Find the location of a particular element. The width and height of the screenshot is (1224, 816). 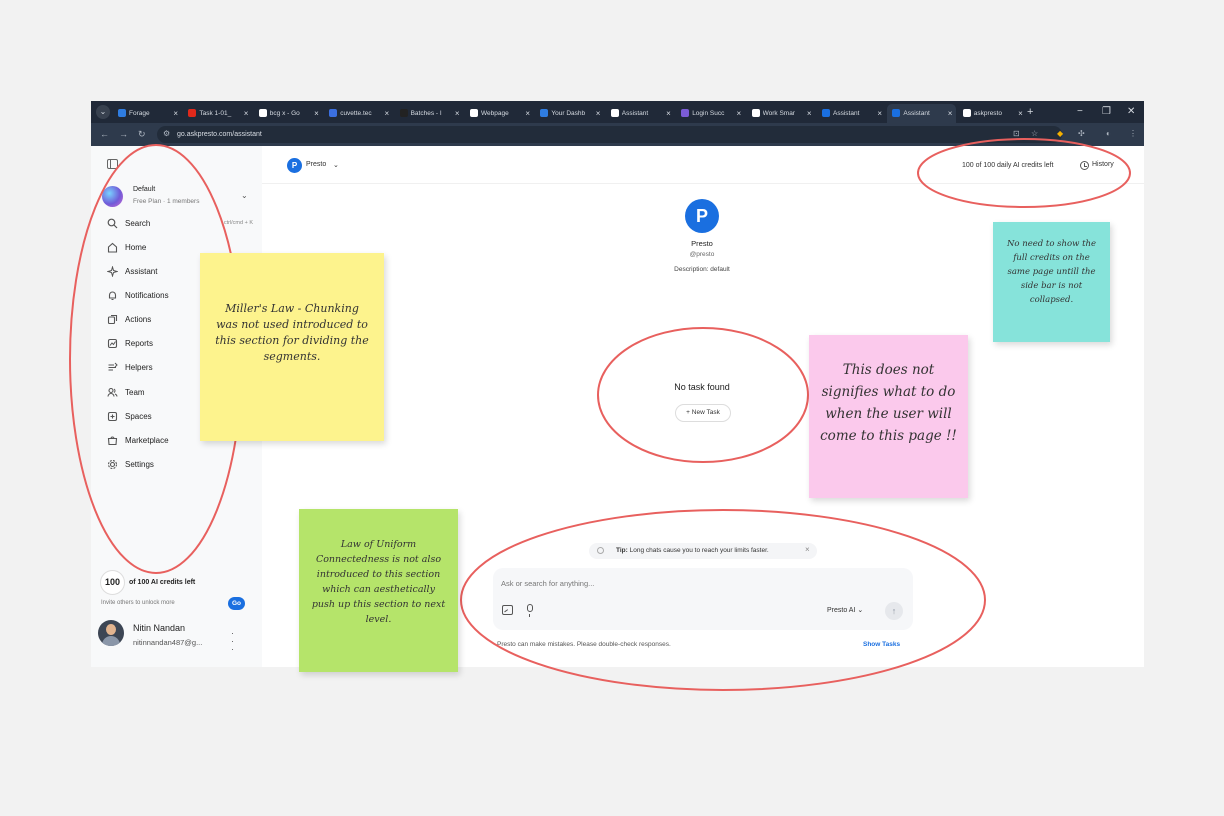

actions-icon is located at coordinates (112, 319).